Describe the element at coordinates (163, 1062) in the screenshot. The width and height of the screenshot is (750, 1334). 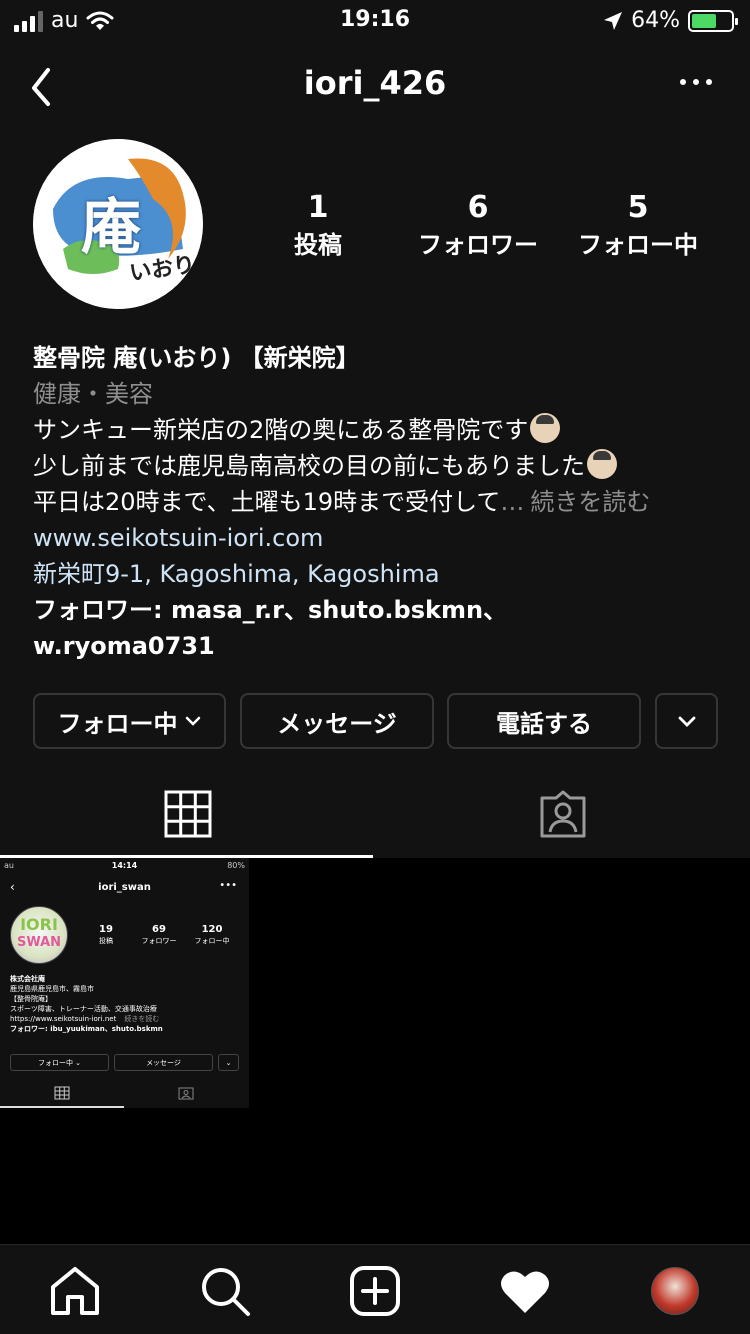
I see `post-message-label: メッセージ` at that location.